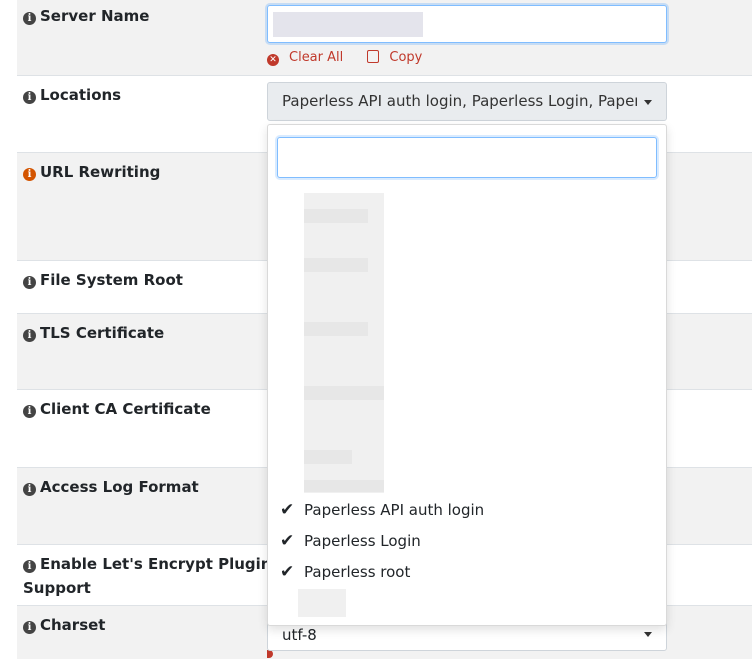 The image size is (752, 659). Describe the element at coordinates (64, 625) in the screenshot. I see `charset-label: i Charset` at that location.